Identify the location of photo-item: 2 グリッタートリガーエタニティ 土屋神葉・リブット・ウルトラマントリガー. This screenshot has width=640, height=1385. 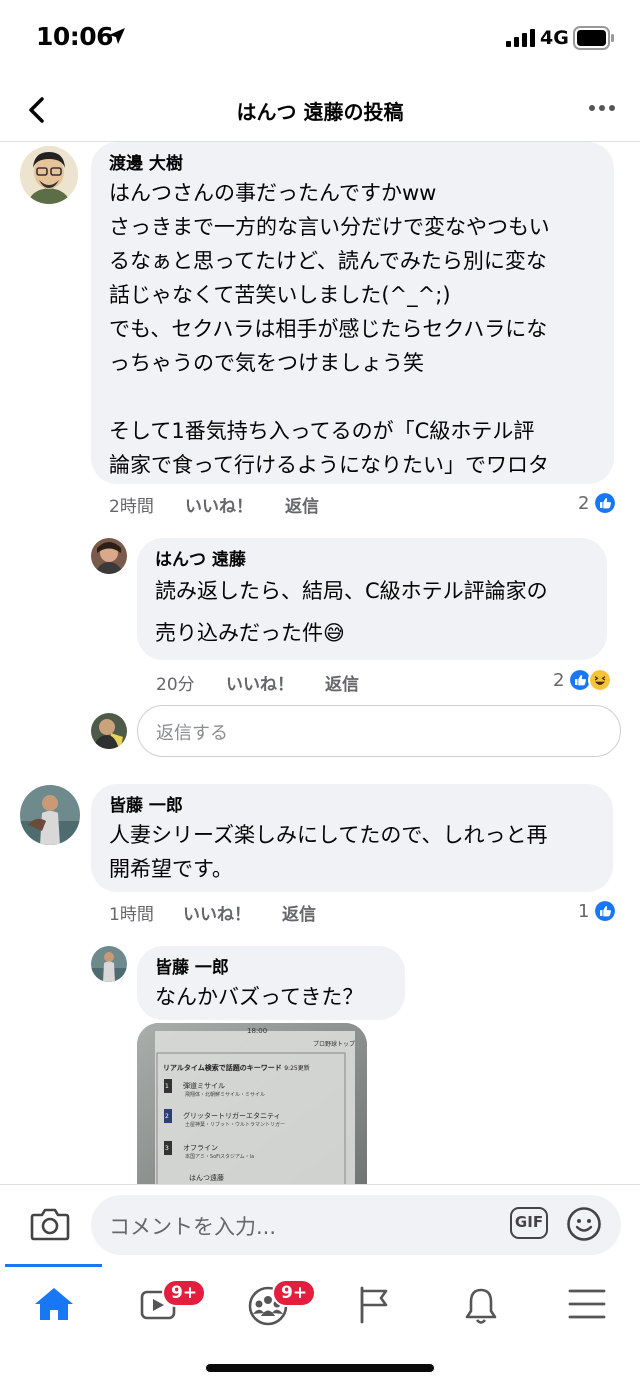
(255, 1119).